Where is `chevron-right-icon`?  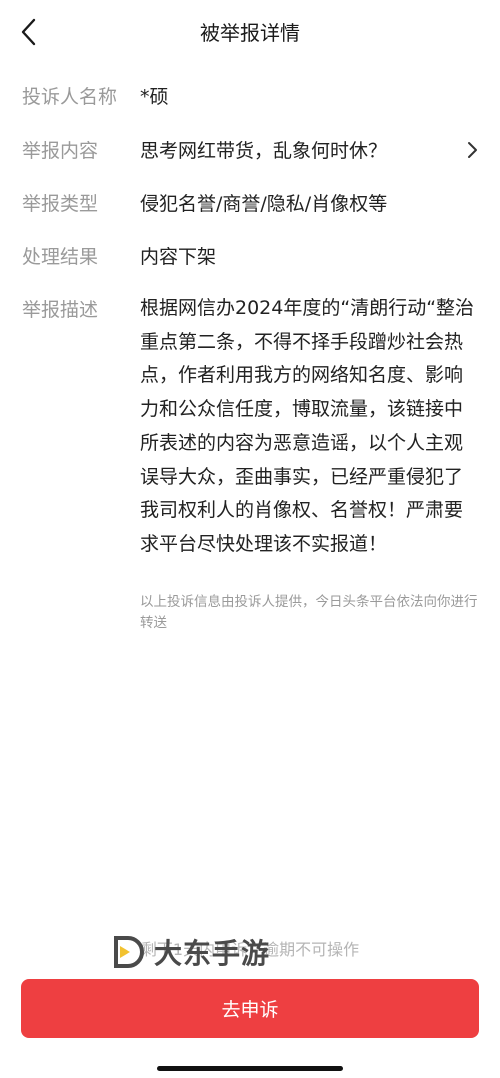 chevron-right-icon is located at coordinates (472, 150).